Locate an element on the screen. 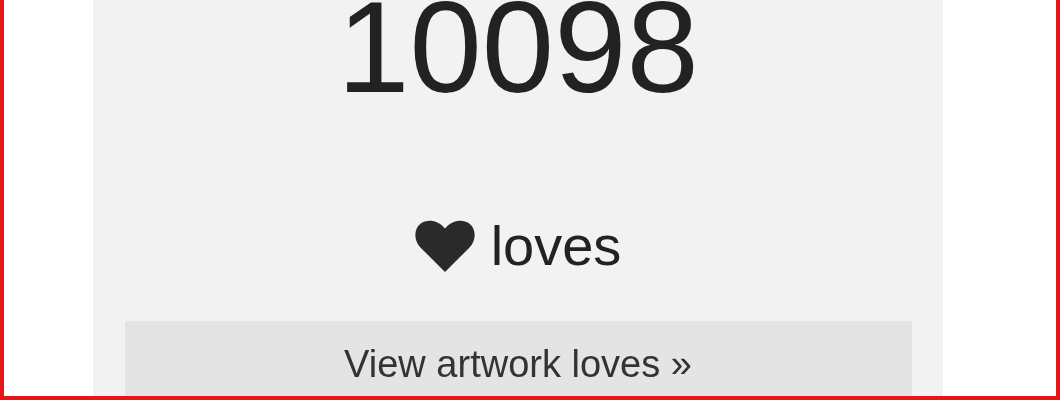 This screenshot has width=1060, height=400. view-artwork-loves-button: View artwork loves » is located at coordinates (518, 358).